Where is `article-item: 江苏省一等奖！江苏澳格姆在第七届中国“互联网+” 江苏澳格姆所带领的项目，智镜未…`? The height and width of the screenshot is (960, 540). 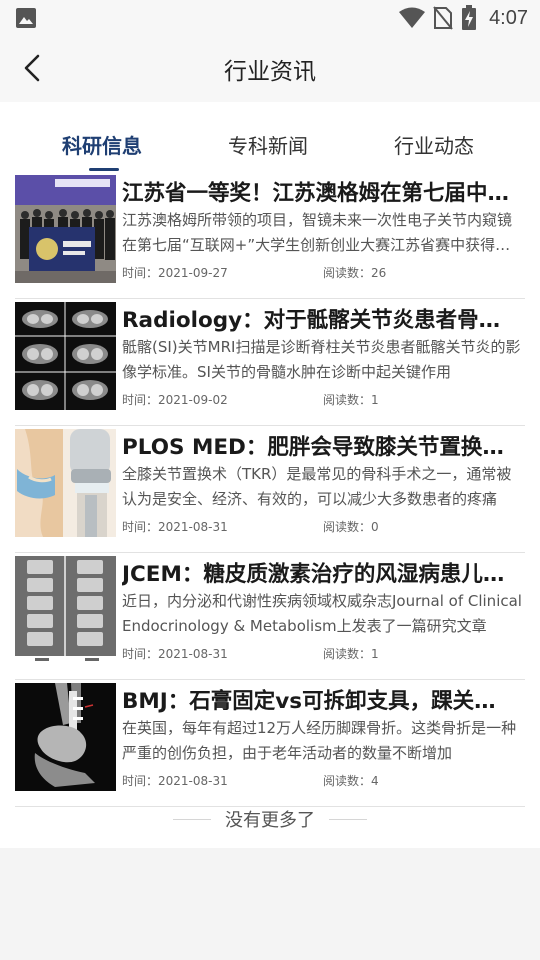 article-item: 江苏省一等奖！江苏澳格姆在第七届中国“互联网+” 江苏澳格姆所带领的项目，智镜未… is located at coordinates (270, 235).